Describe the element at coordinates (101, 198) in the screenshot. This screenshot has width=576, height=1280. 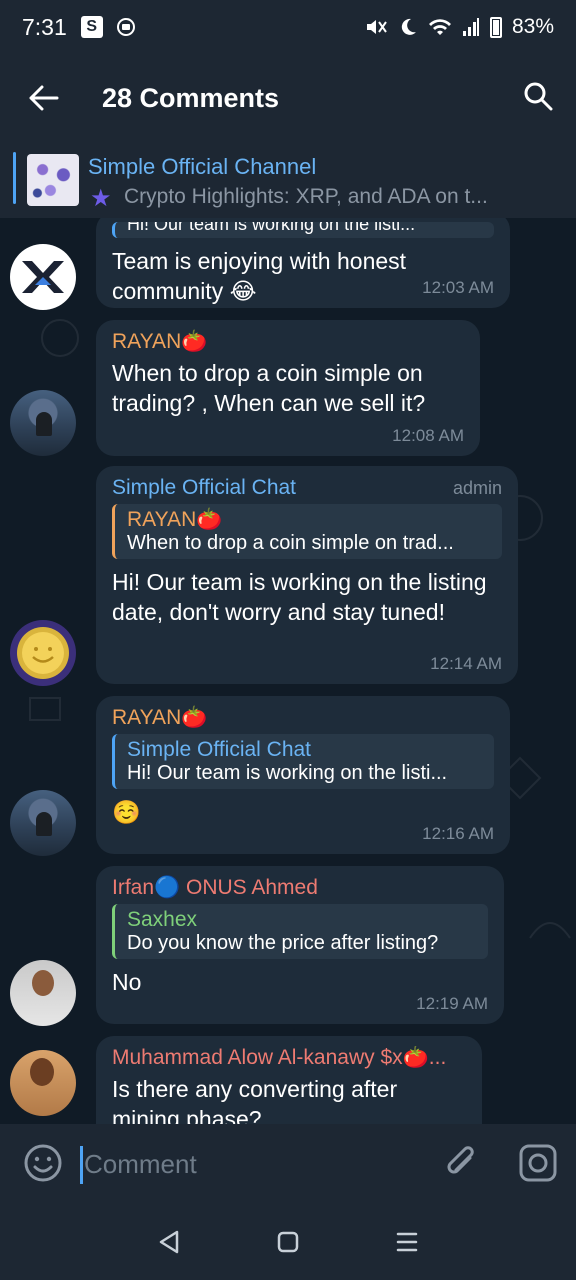
I see `star-icon: ★` at that location.